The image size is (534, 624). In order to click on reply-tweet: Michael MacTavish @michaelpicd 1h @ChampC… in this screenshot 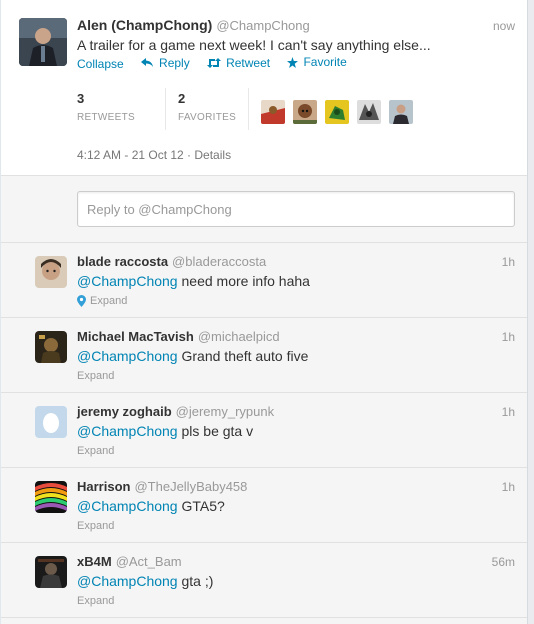, I will do `click(264, 355)`.